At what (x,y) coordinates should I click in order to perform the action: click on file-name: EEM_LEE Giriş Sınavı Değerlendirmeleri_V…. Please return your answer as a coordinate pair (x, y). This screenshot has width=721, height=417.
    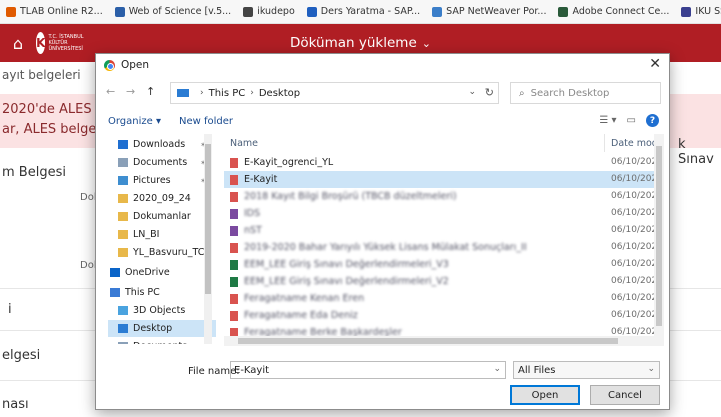
    Looking at the image, I should click on (346, 281).